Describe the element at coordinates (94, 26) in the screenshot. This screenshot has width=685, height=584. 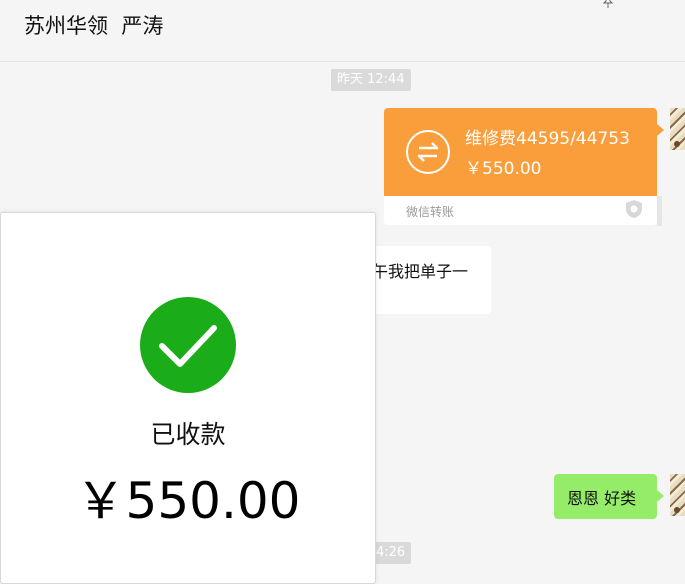
I see `chat-title: 苏州华领 严涛` at that location.